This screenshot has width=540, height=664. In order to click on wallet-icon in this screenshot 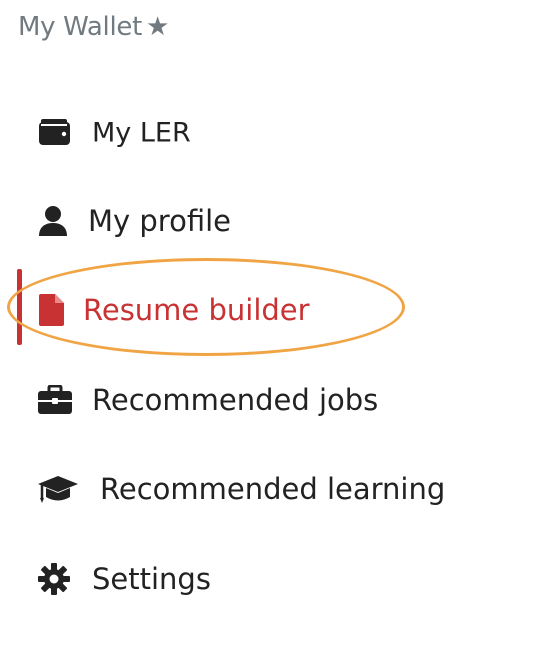, I will do `click(54, 132)`.